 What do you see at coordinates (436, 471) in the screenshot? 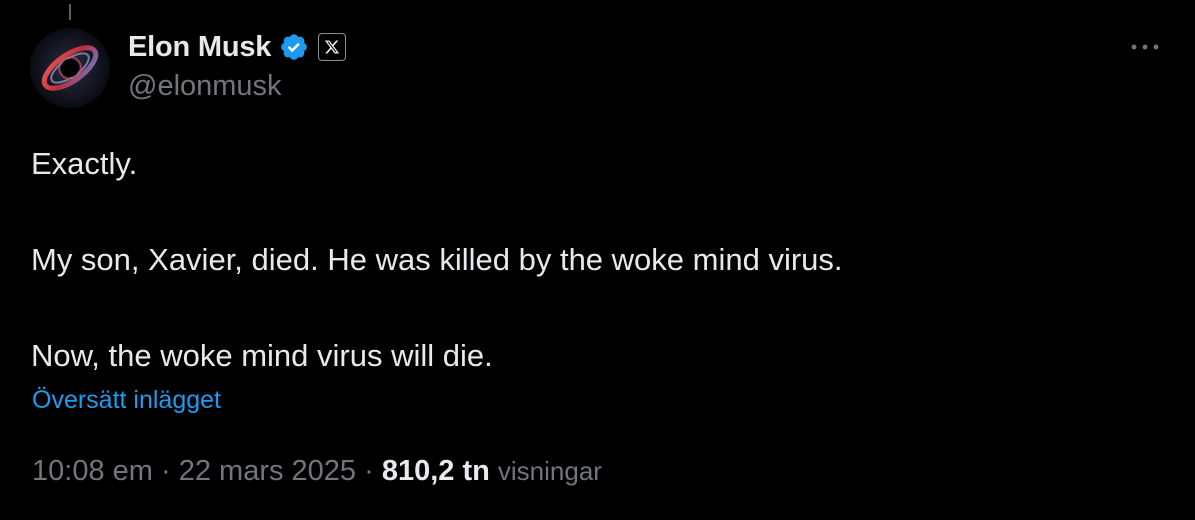
I see `views-count: 810,2 tn` at bounding box center [436, 471].